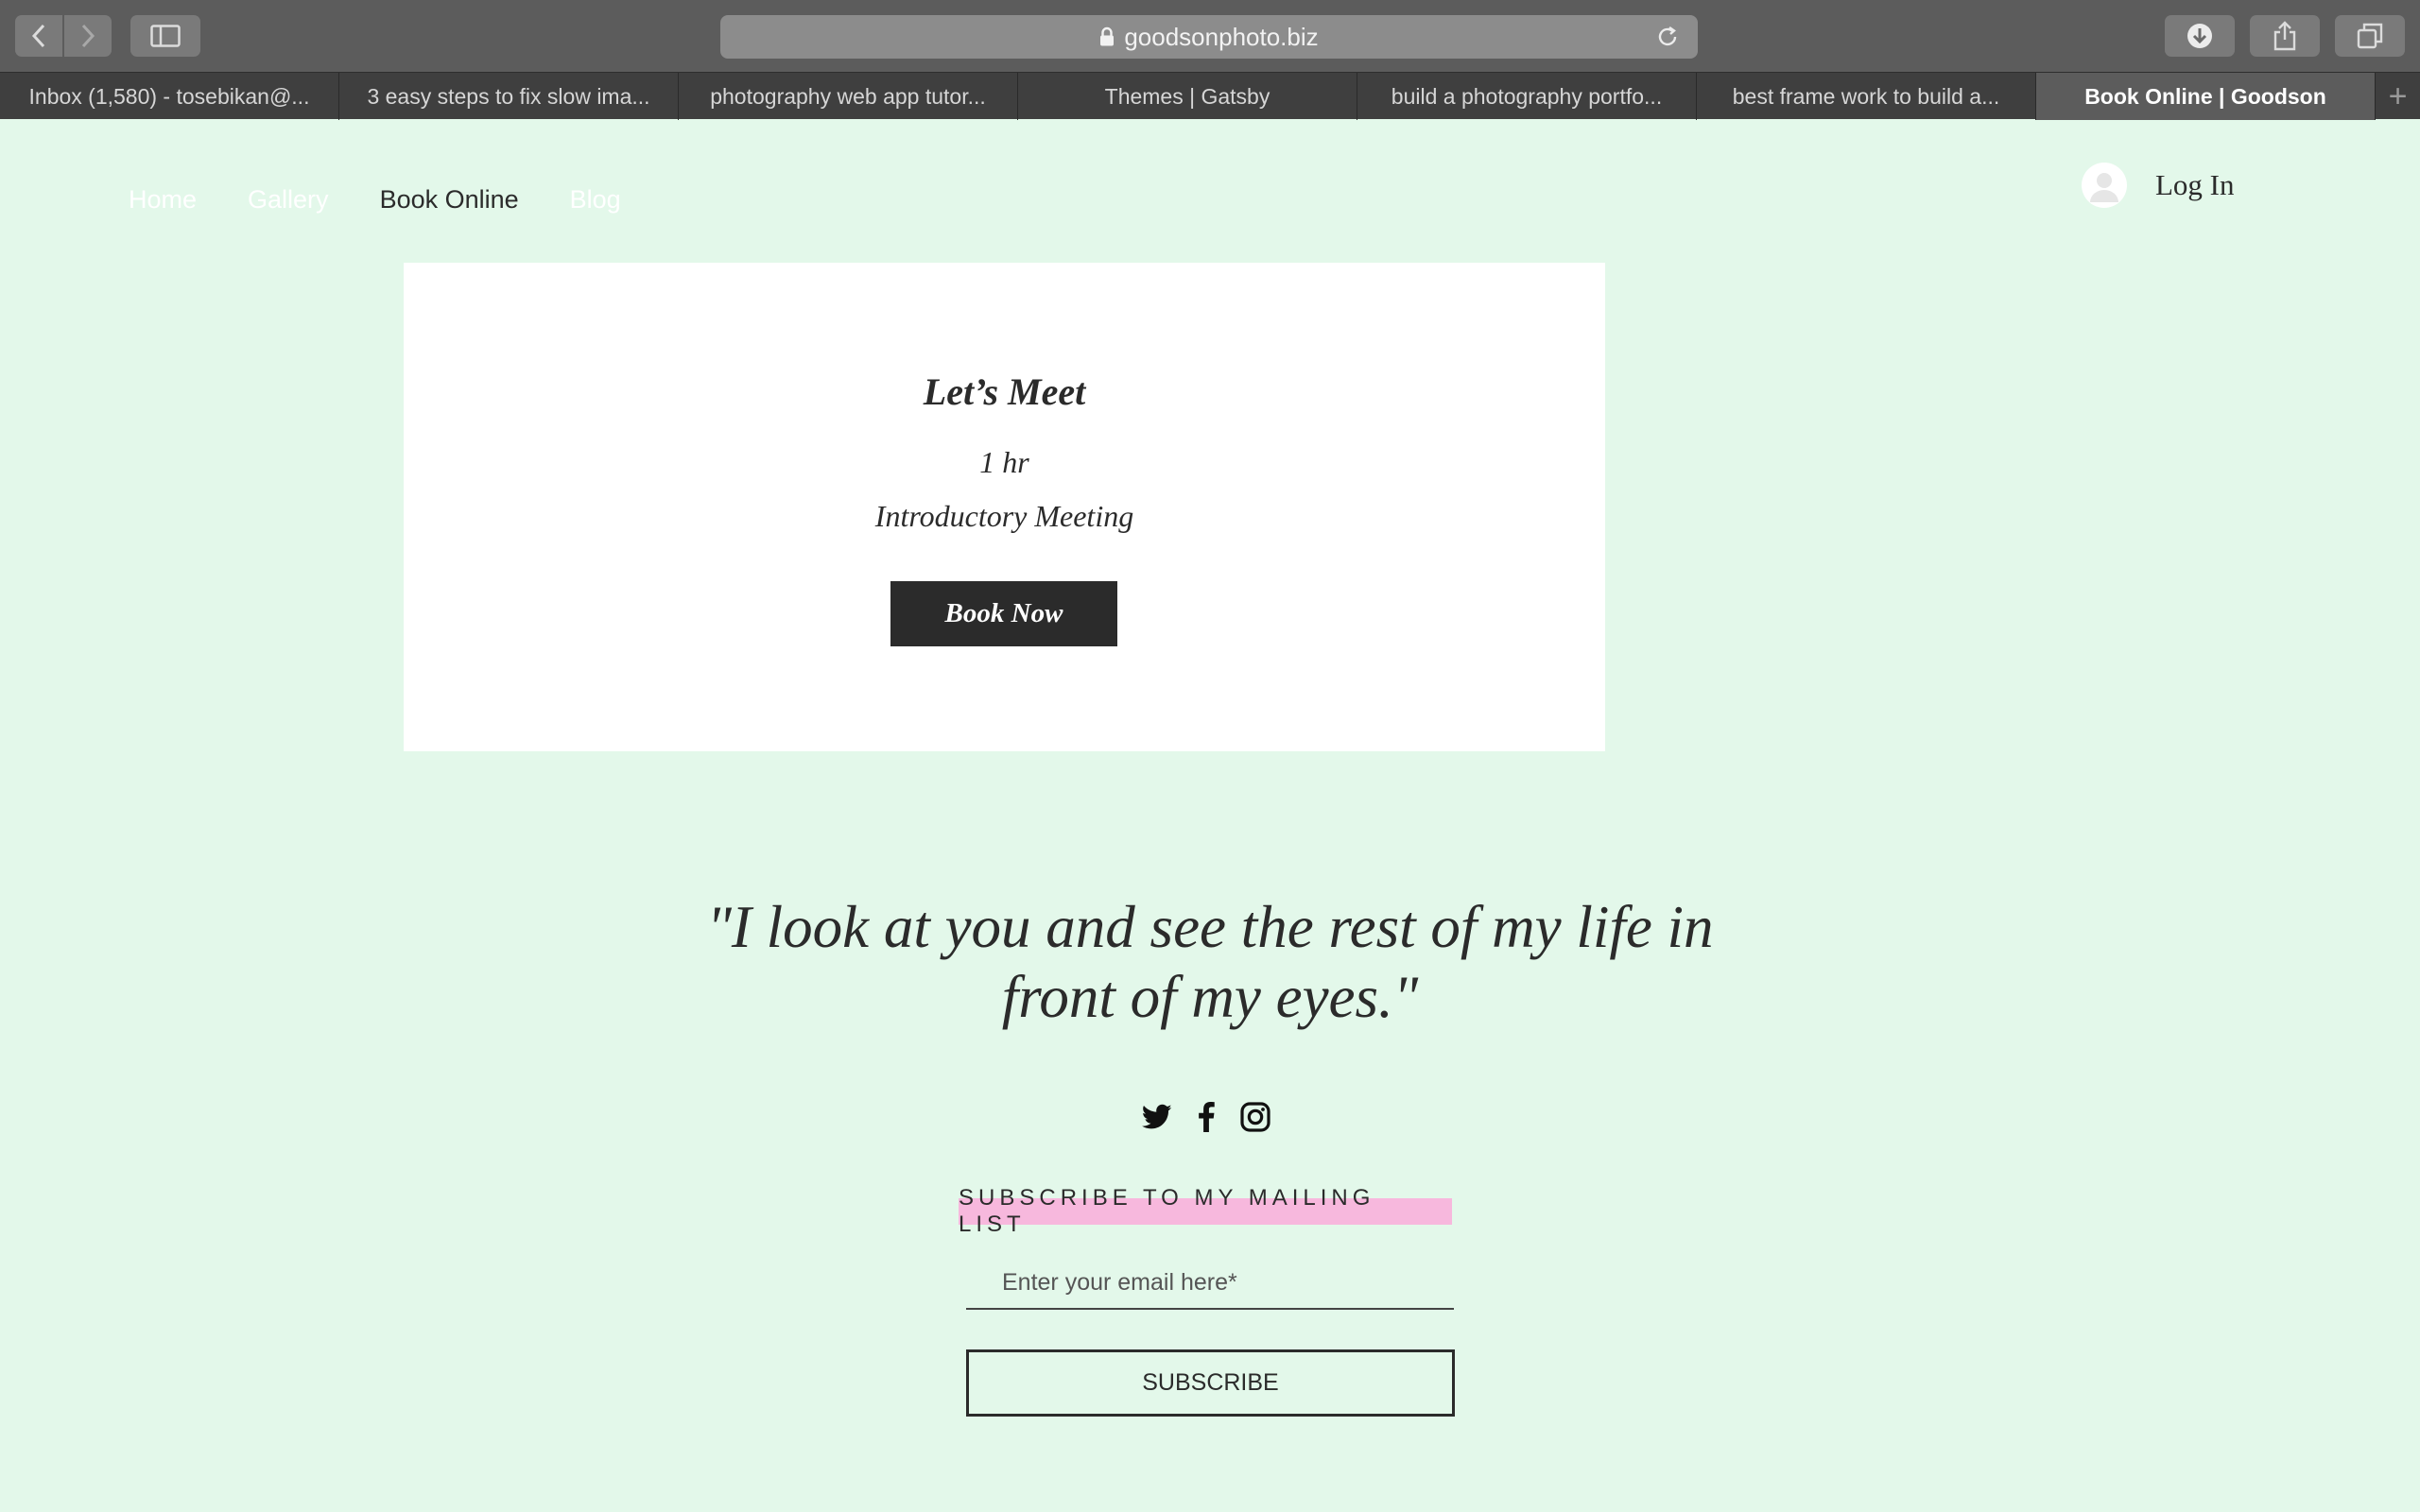  I want to click on sidebar-icon, so click(165, 36).